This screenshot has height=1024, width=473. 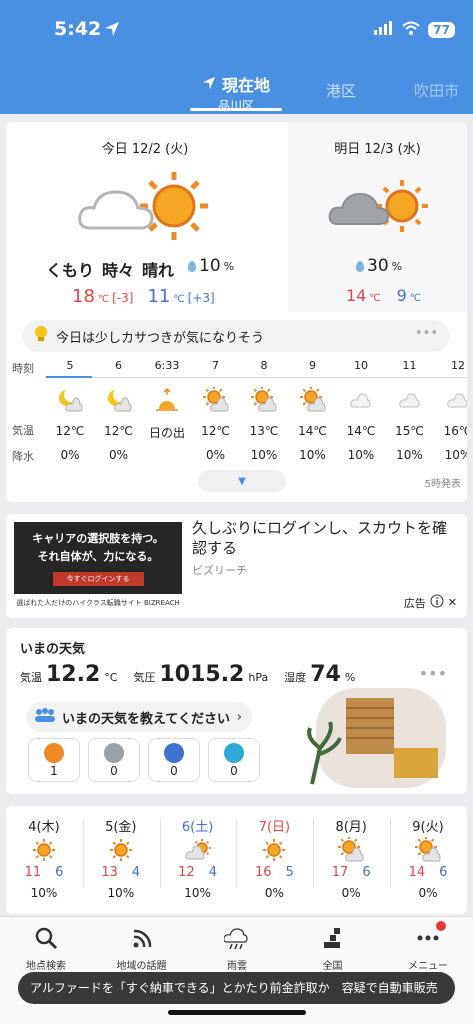 What do you see at coordinates (54, 760) in the screenshot?
I see `report-sunny: 1` at bounding box center [54, 760].